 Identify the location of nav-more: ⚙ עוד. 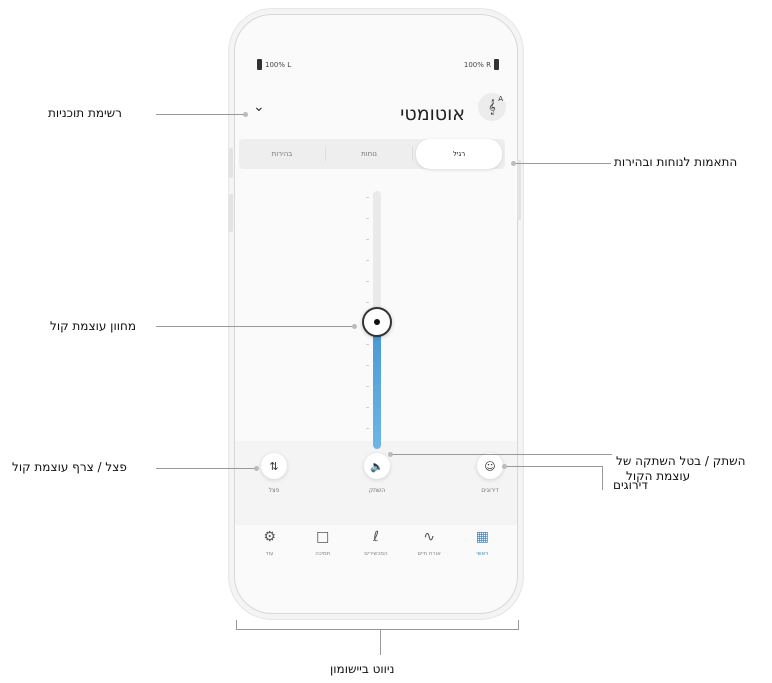
(270, 552).